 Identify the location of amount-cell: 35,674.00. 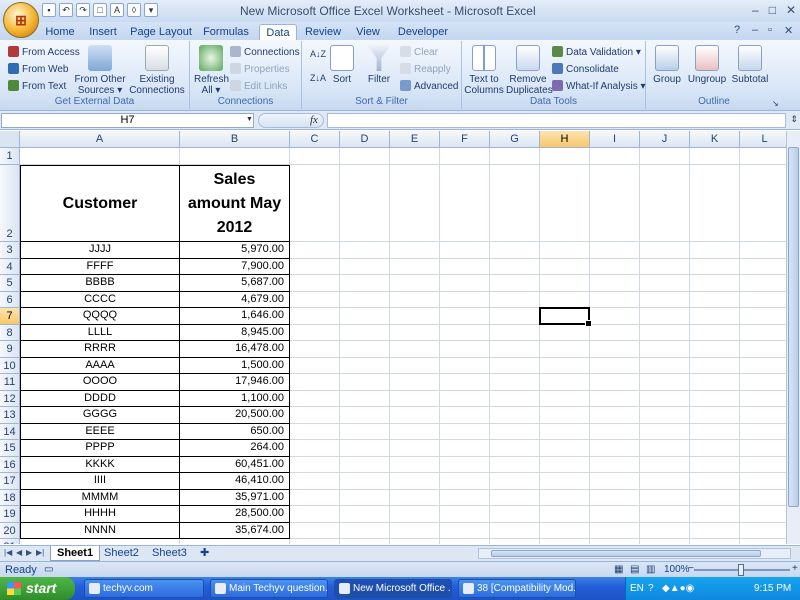
(235, 530).